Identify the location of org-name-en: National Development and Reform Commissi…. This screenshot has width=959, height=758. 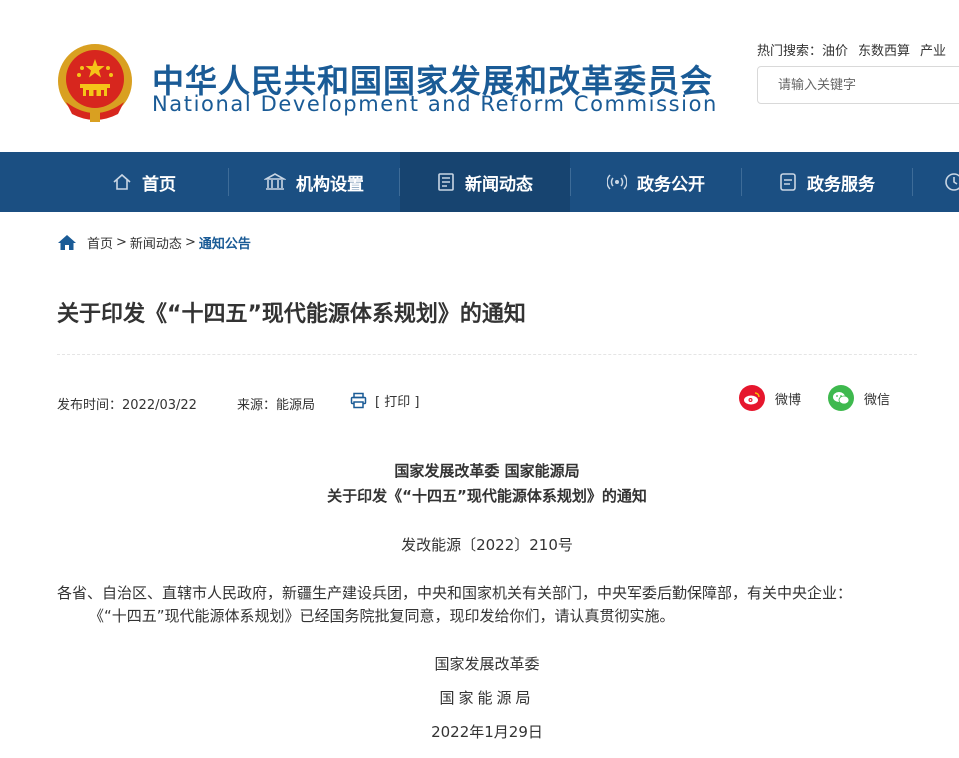
(435, 104).